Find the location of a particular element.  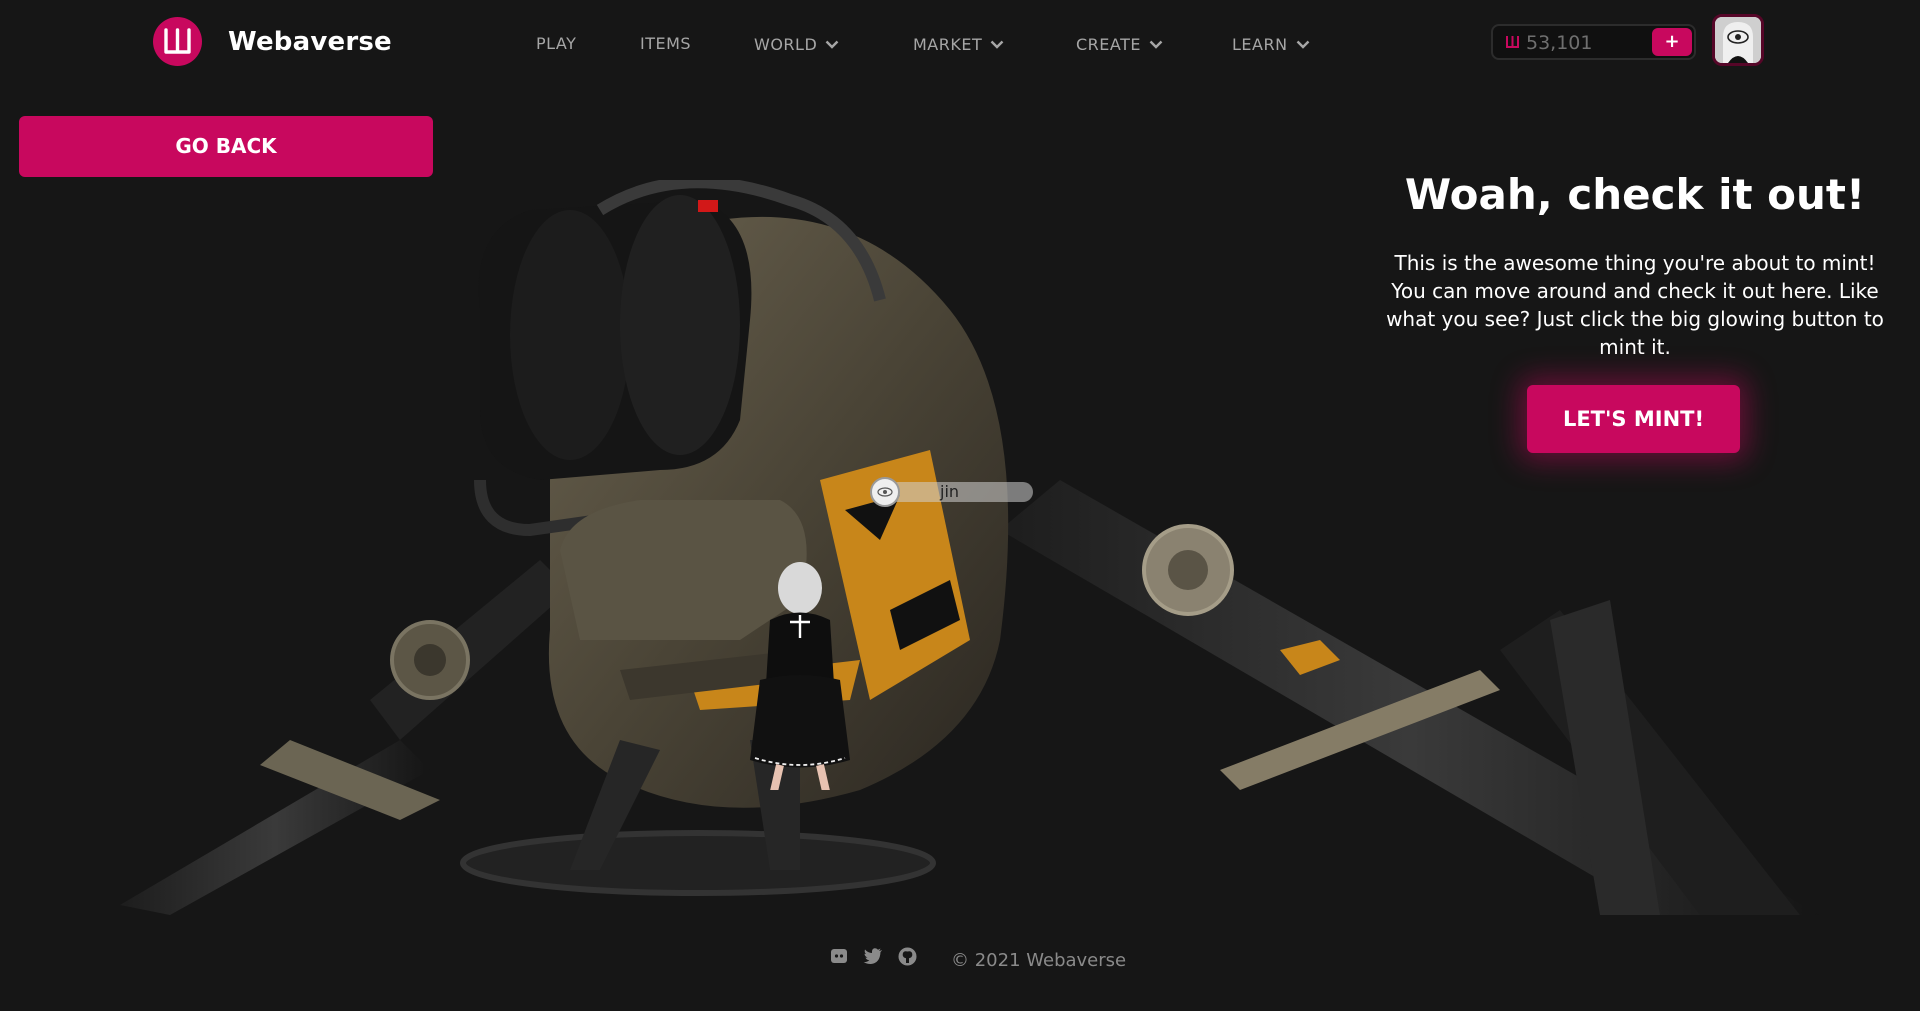

nav-learn: LEARN is located at coordinates (1271, 44).